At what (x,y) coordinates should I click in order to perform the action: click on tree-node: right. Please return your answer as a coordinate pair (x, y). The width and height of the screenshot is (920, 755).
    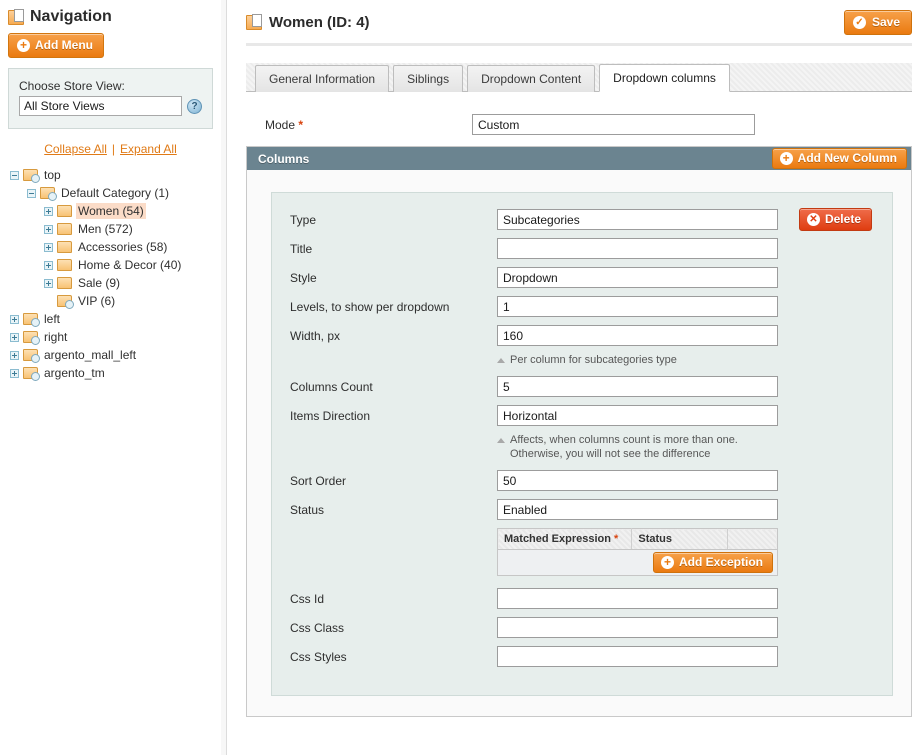
    Looking at the image, I should click on (115, 337).